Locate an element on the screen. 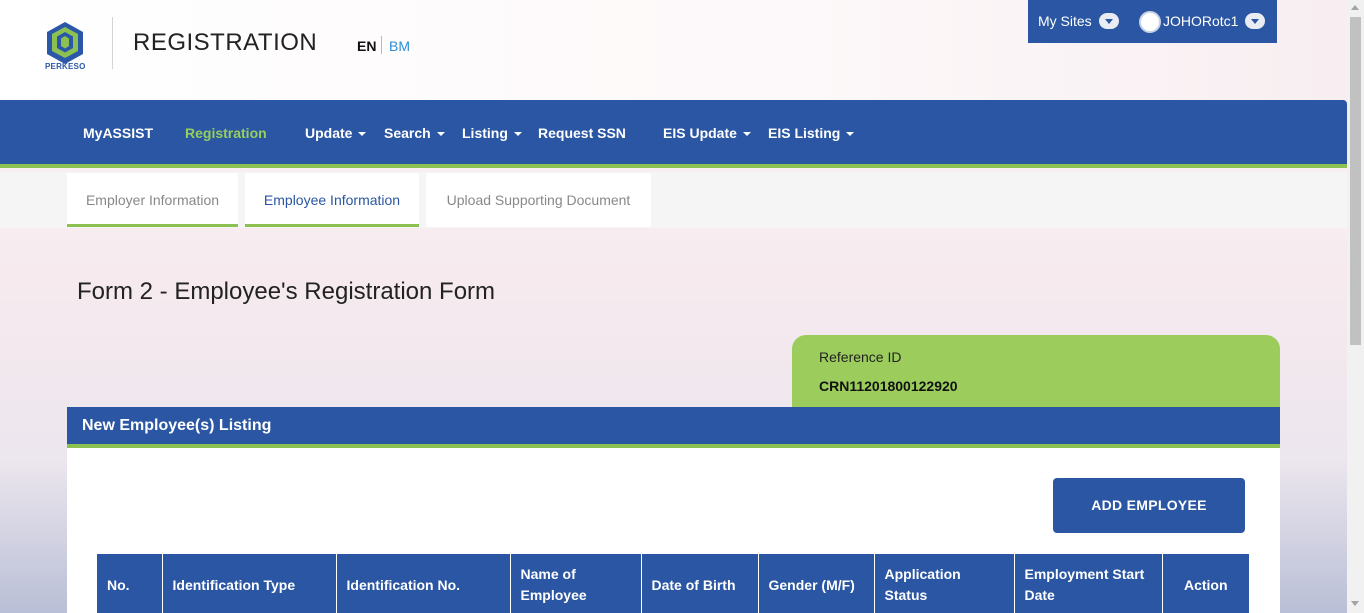 The width and height of the screenshot is (1364, 613). column-header-action: Action is located at coordinates (1205, 583).